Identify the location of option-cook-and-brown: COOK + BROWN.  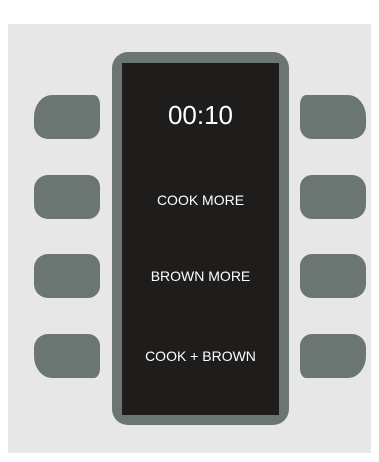
(200, 356).